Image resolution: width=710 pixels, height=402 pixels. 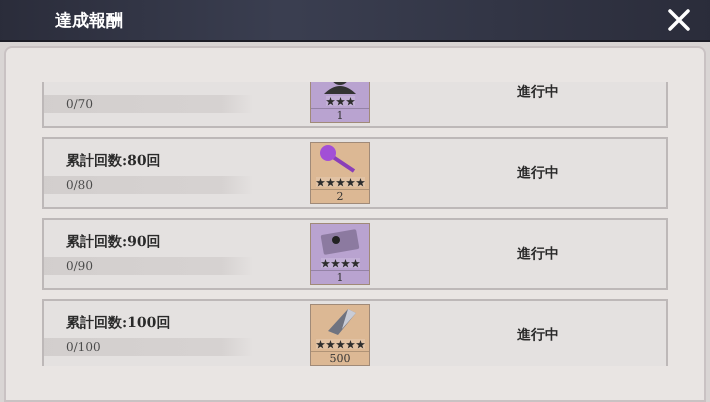 What do you see at coordinates (79, 185) in the screenshot?
I see `progress-text: 0/80` at bounding box center [79, 185].